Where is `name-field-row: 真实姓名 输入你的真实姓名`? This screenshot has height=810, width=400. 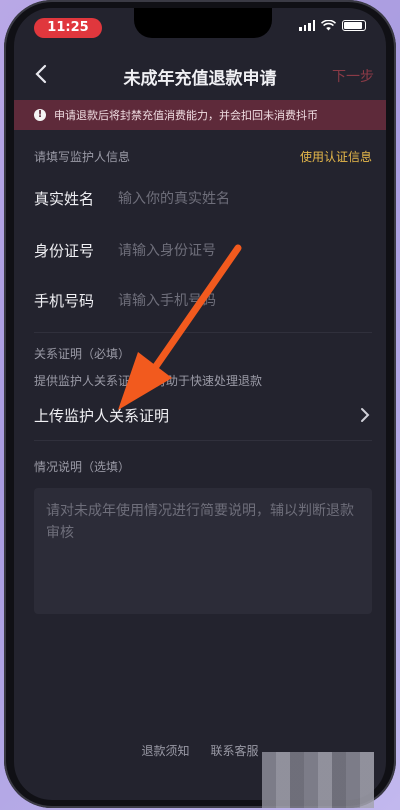 name-field-row: 真实姓名 输入你的真实姓名 is located at coordinates (203, 198).